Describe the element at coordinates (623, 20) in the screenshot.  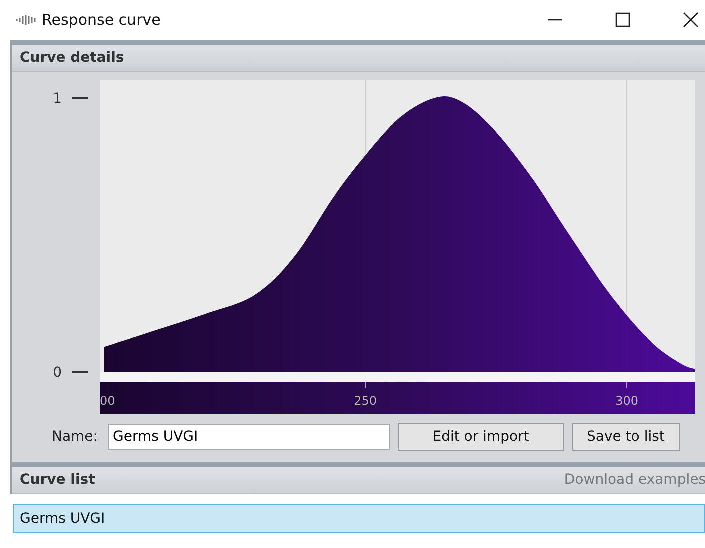
I see `maximize-icon` at that location.